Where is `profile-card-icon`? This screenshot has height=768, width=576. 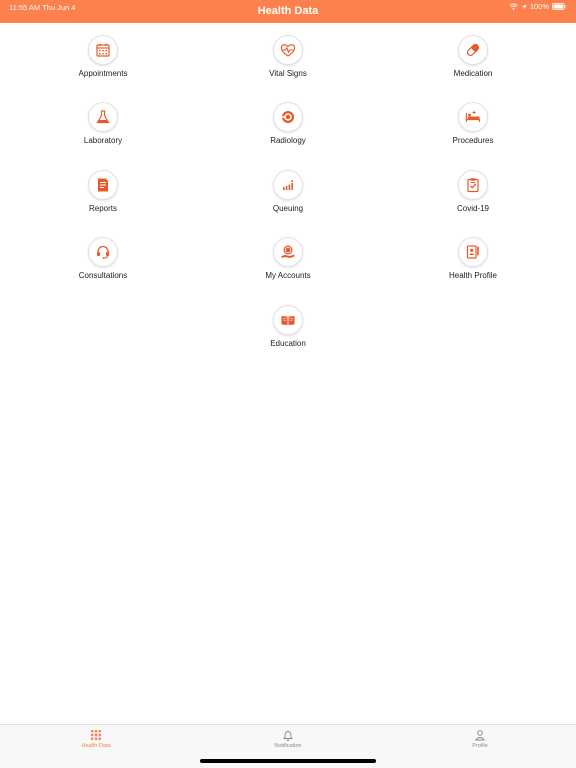
profile-card-icon is located at coordinates (472, 252).